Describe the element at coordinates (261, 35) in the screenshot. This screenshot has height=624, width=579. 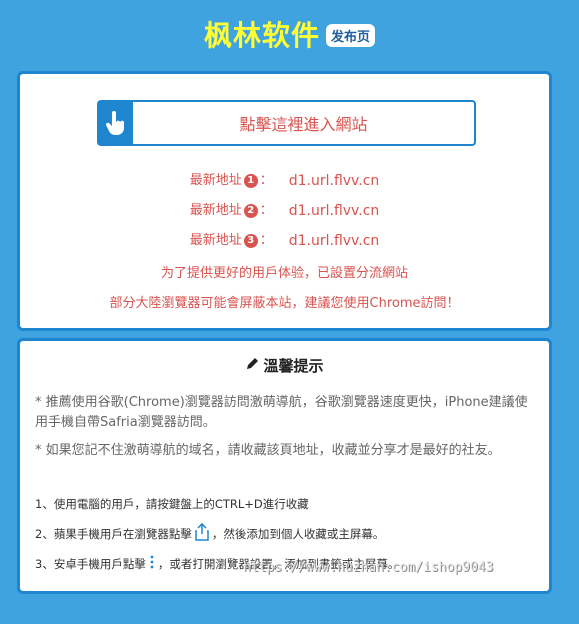
I see `brand-title: 枫林软件` at that location.